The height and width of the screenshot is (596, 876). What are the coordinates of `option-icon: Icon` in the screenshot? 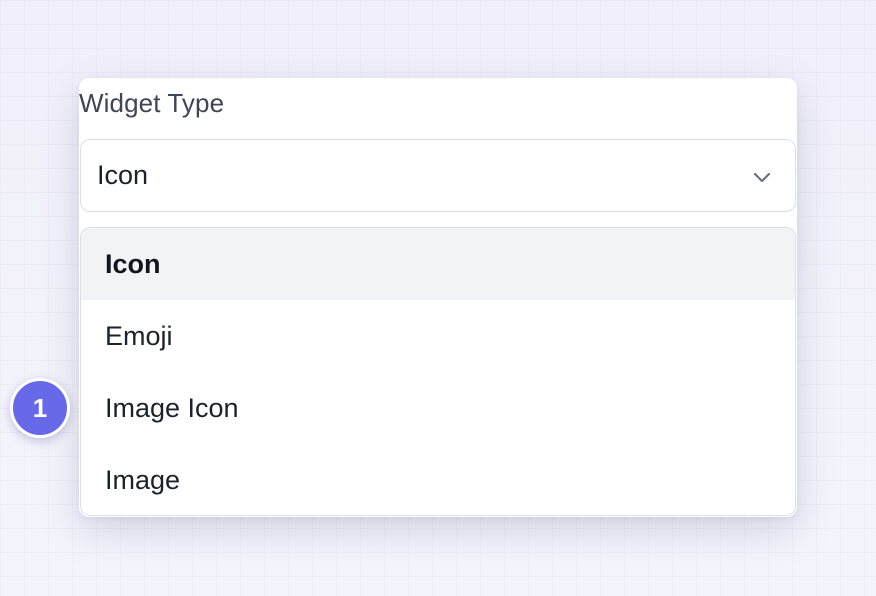 It's located at (438, 264).